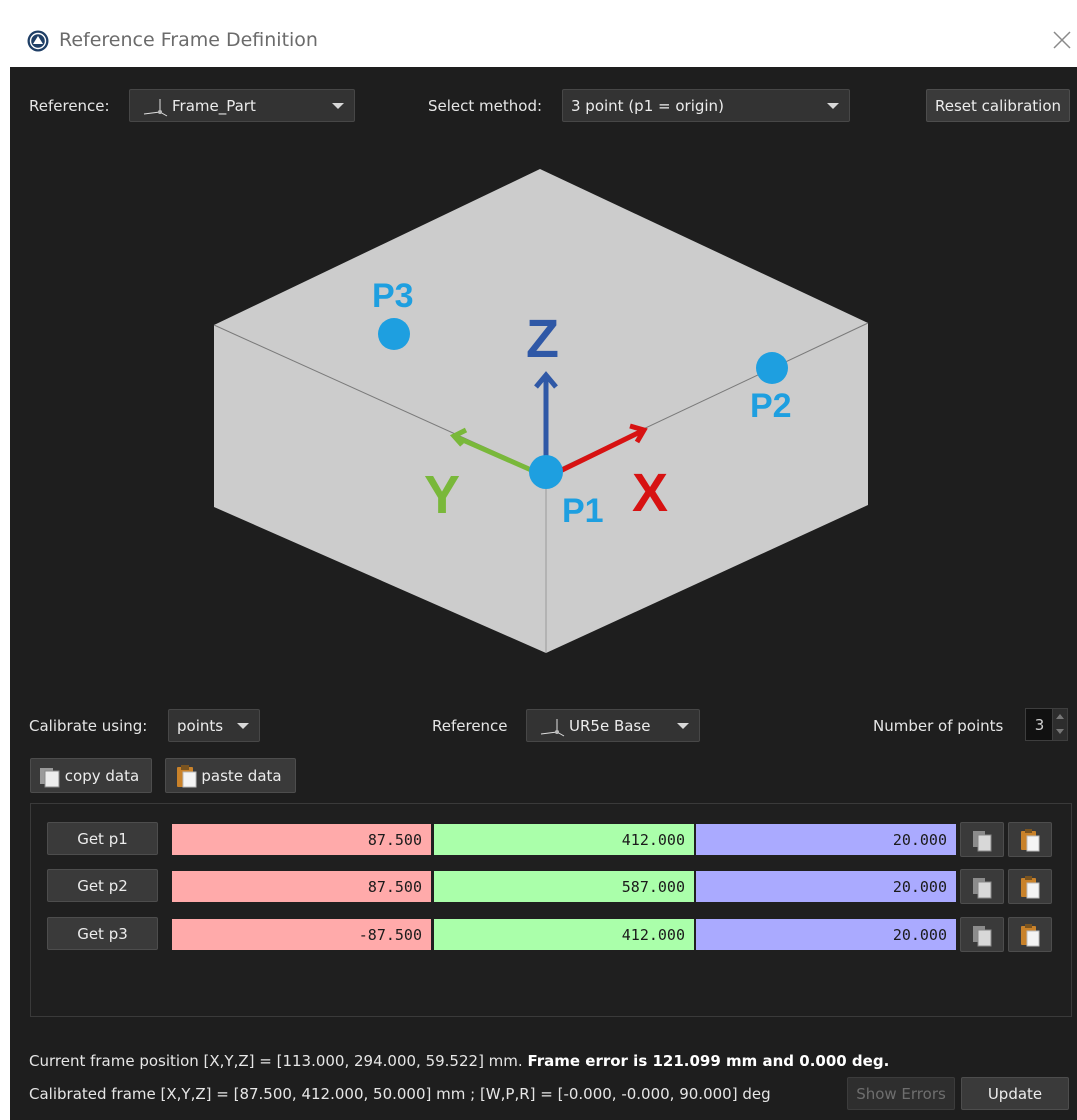 Image resolution: width=1077 pixels, height=1120 pixels. I want to click on p2-copy-button, so click(982, 886).